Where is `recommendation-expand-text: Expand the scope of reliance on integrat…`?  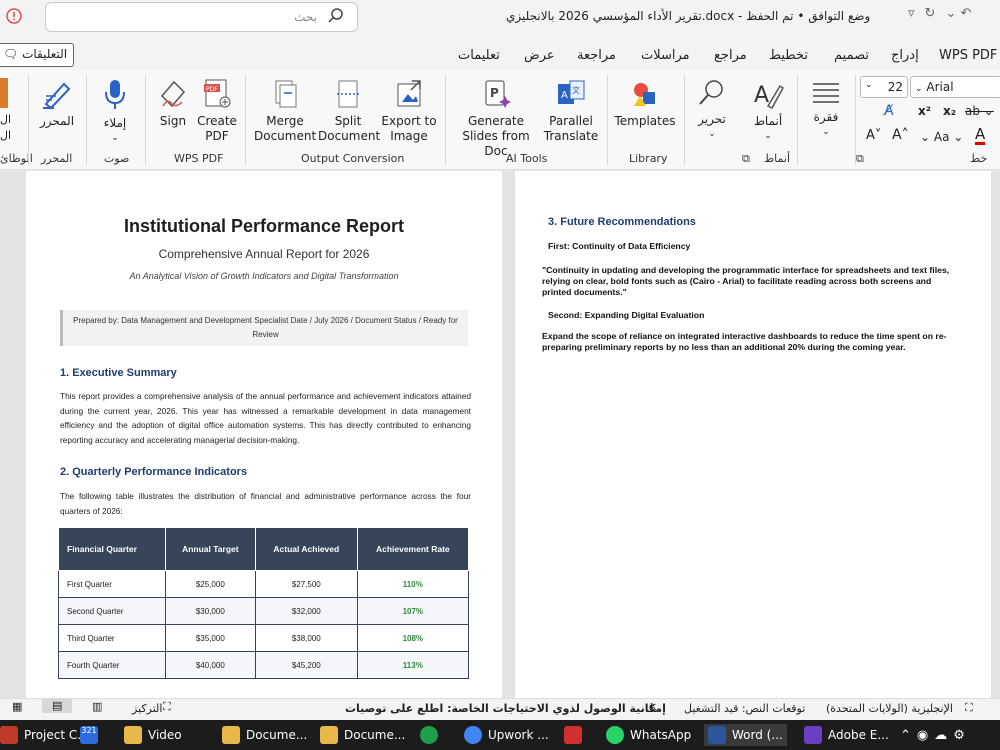
recommendation-expand-text: Expand the scope of reliance on integrat… is located at coordinates (744, 341).